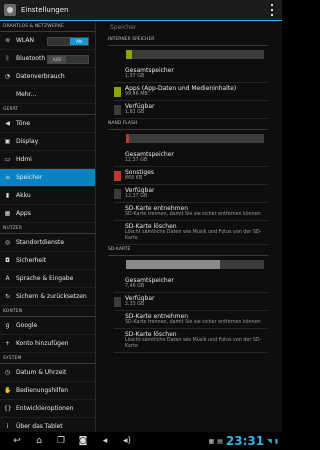  I want to click on sidebar-item-label: Apps, so click(23, 213).